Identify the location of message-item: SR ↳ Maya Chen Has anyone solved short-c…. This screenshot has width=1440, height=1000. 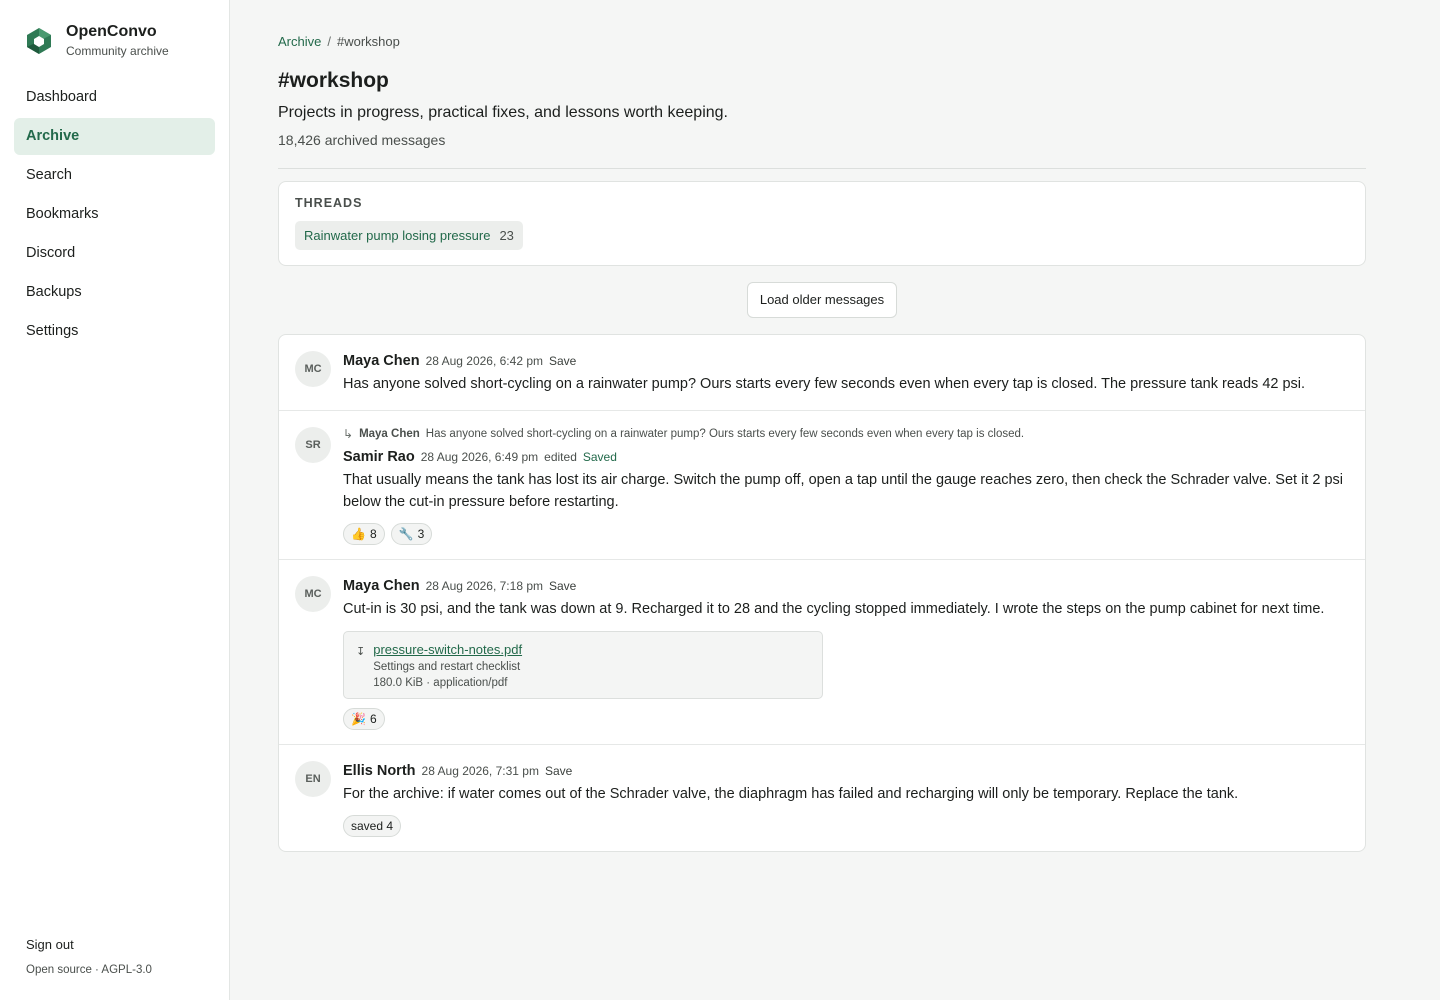
(822, 485).